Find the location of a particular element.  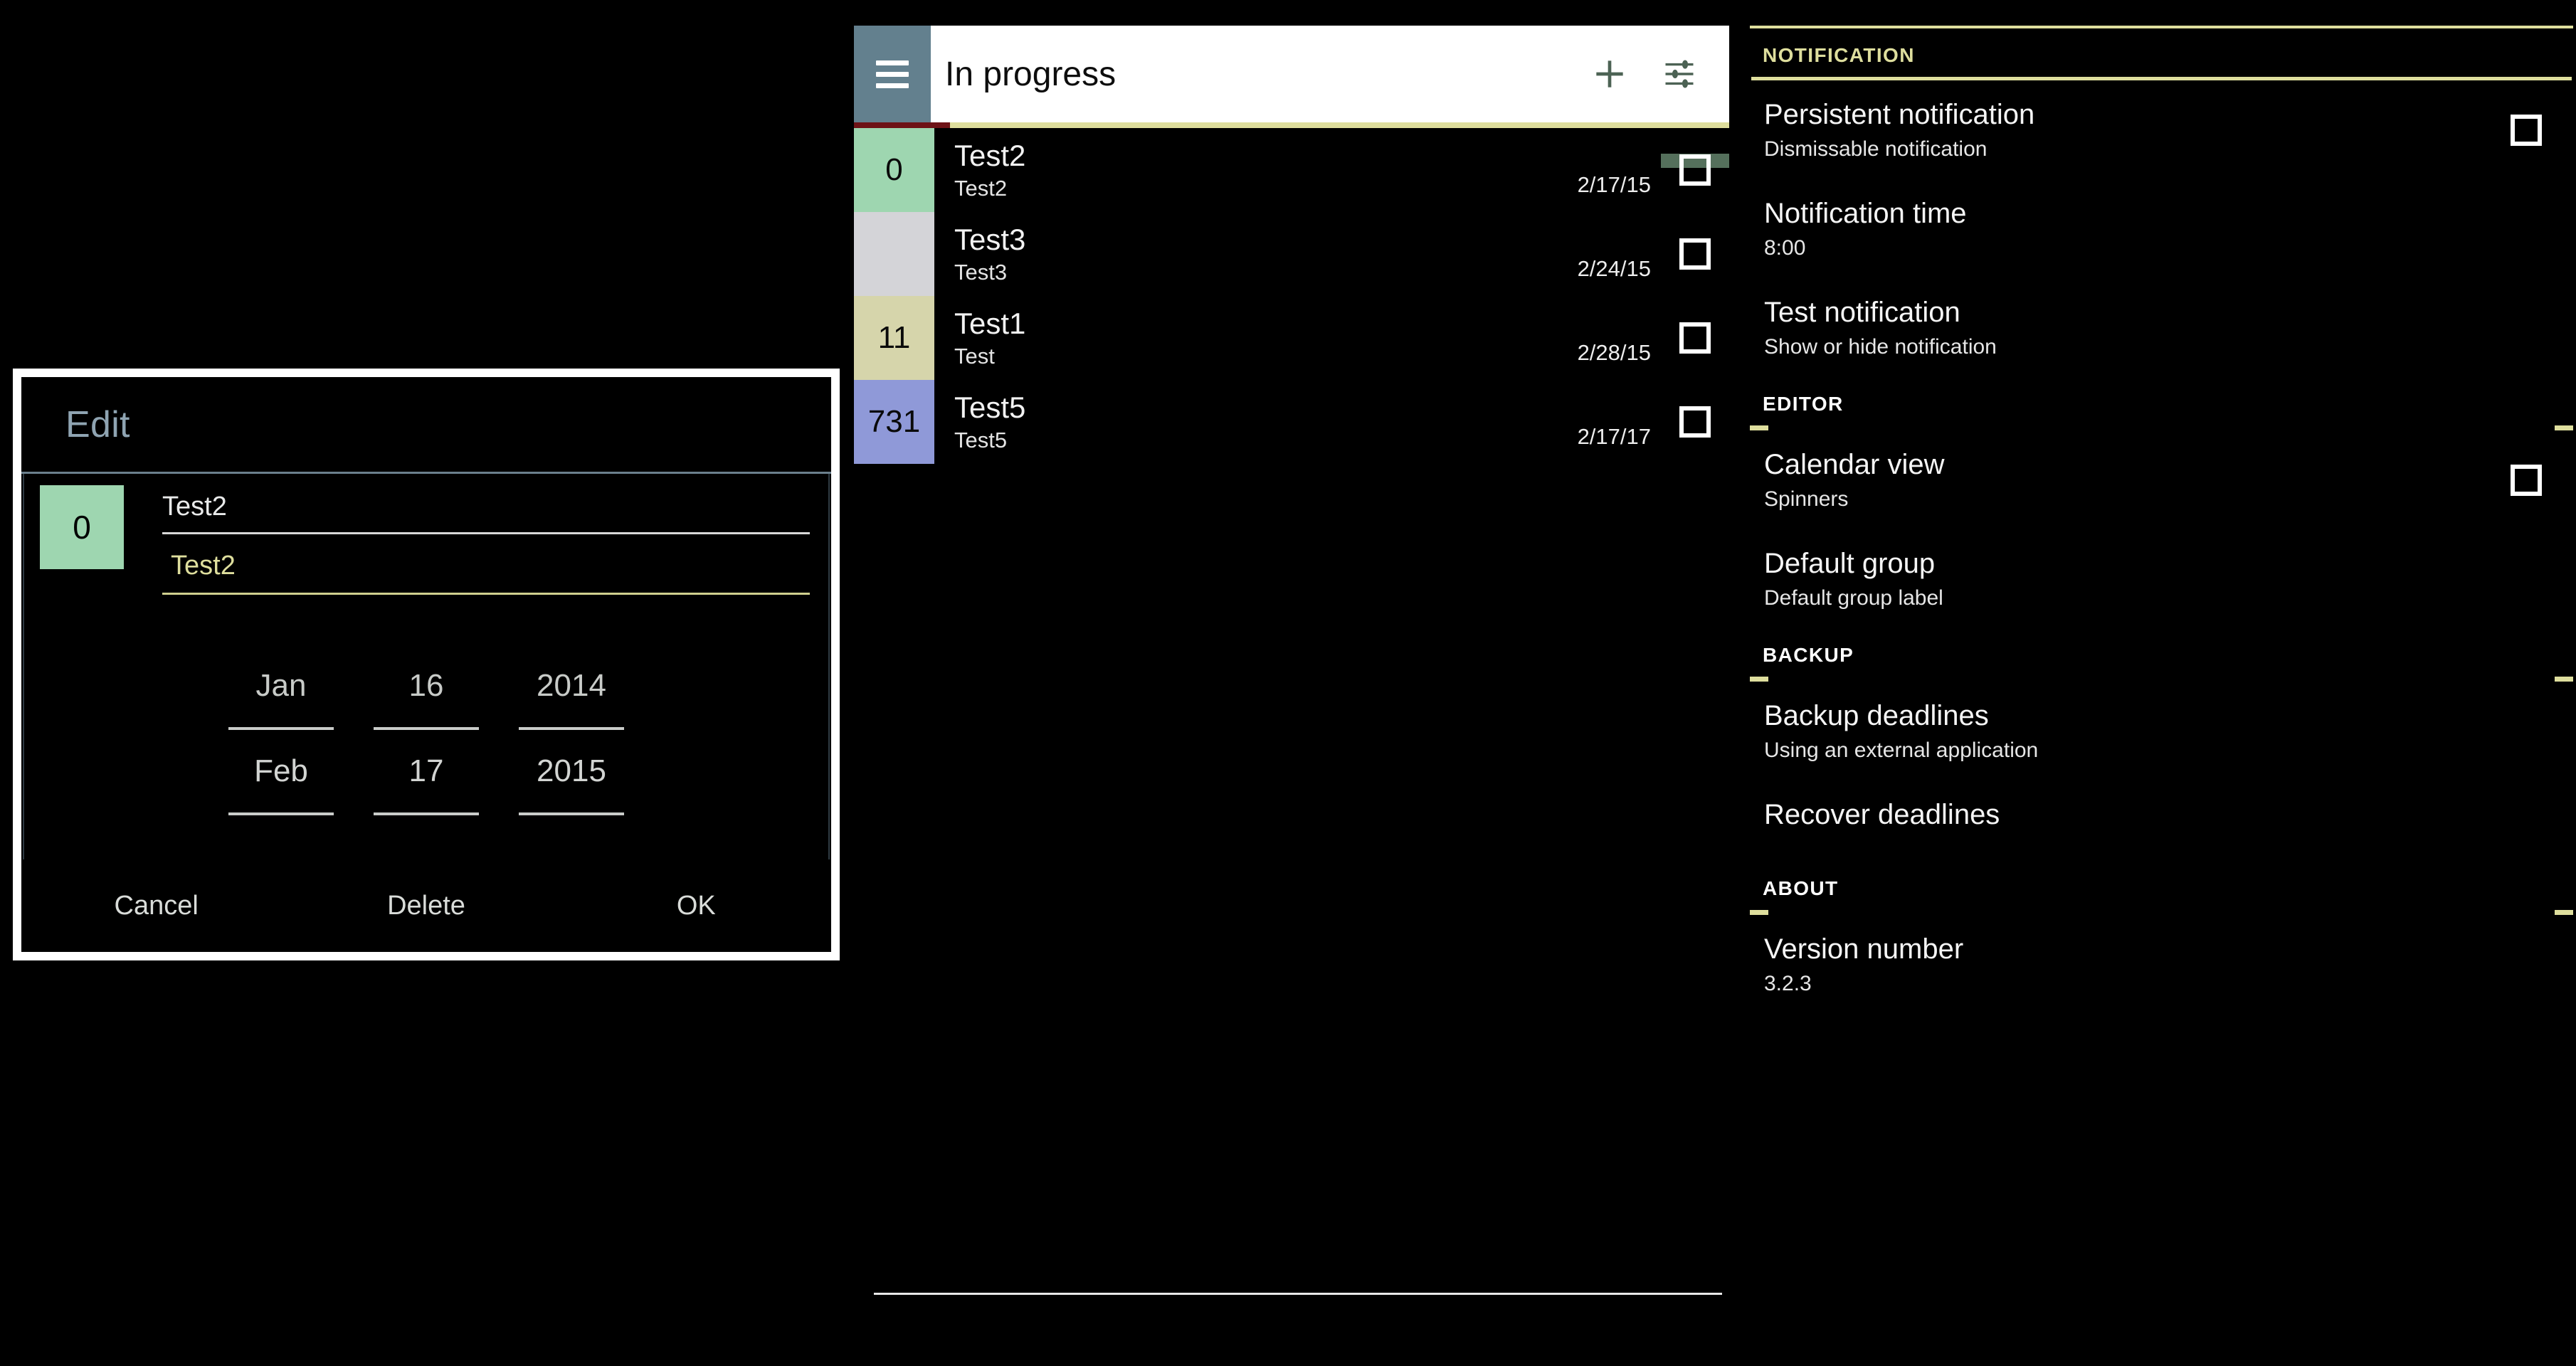

month-spinner-current: Feb is located at coordinates (281, 771).